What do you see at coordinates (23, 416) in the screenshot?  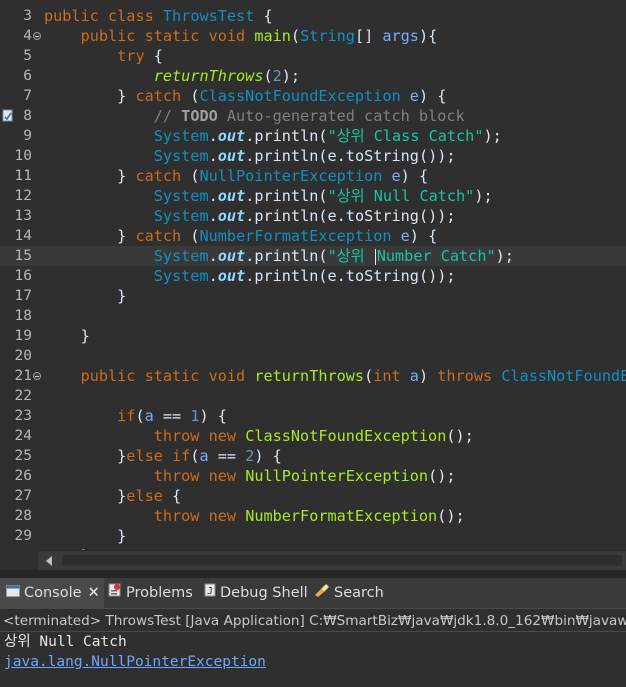 I see `line-number: 23` at bounding box center [23, 416].